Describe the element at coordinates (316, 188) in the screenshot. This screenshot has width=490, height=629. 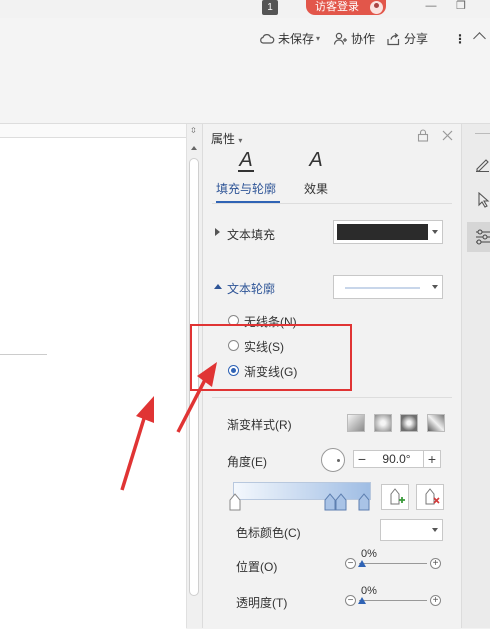
I see `tab-effects: 效果` at that location.